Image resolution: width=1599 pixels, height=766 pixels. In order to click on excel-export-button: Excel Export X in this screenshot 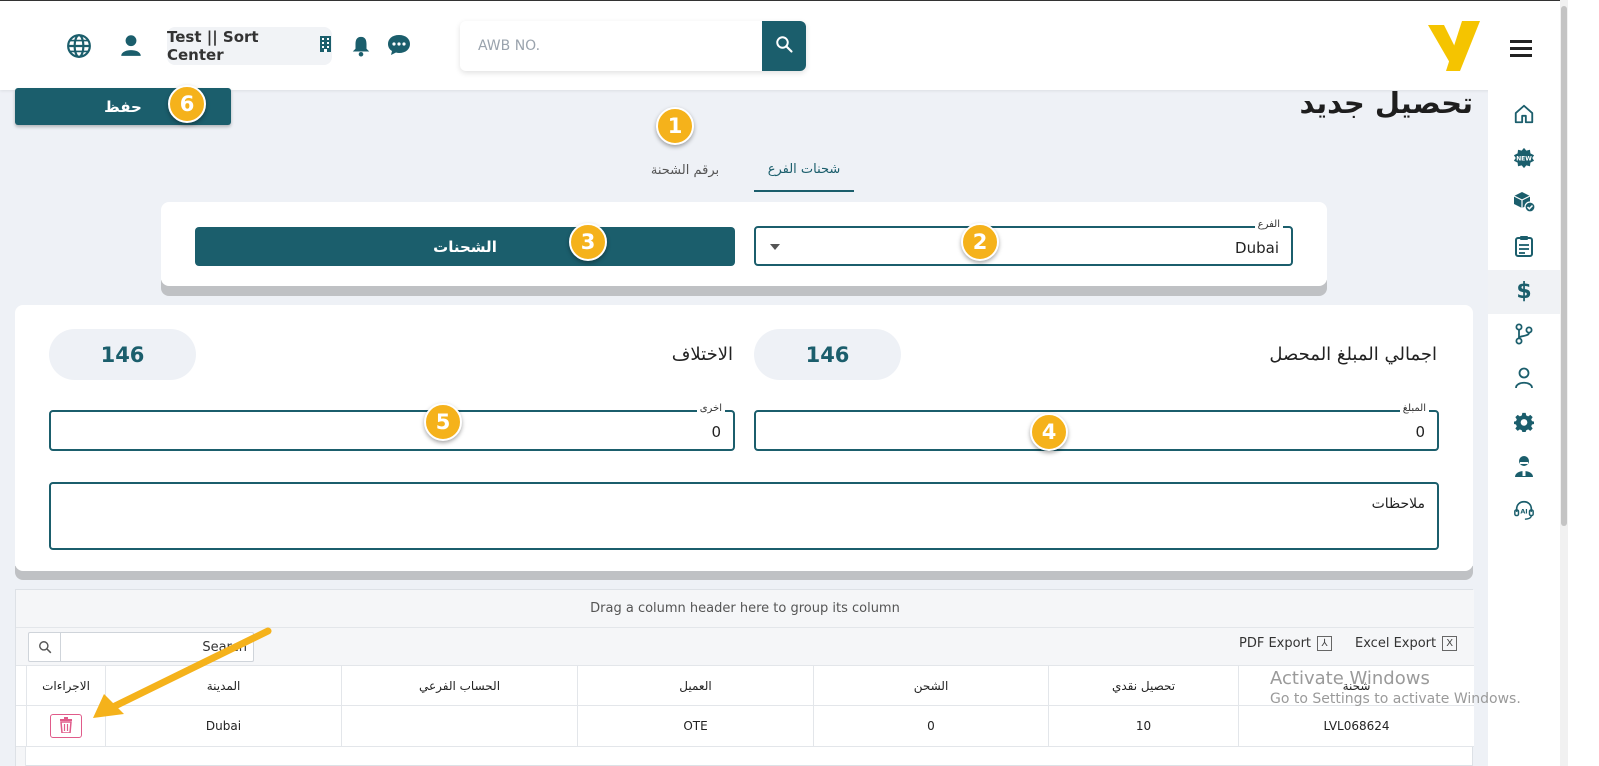, I will do `click(1406, 643)`.